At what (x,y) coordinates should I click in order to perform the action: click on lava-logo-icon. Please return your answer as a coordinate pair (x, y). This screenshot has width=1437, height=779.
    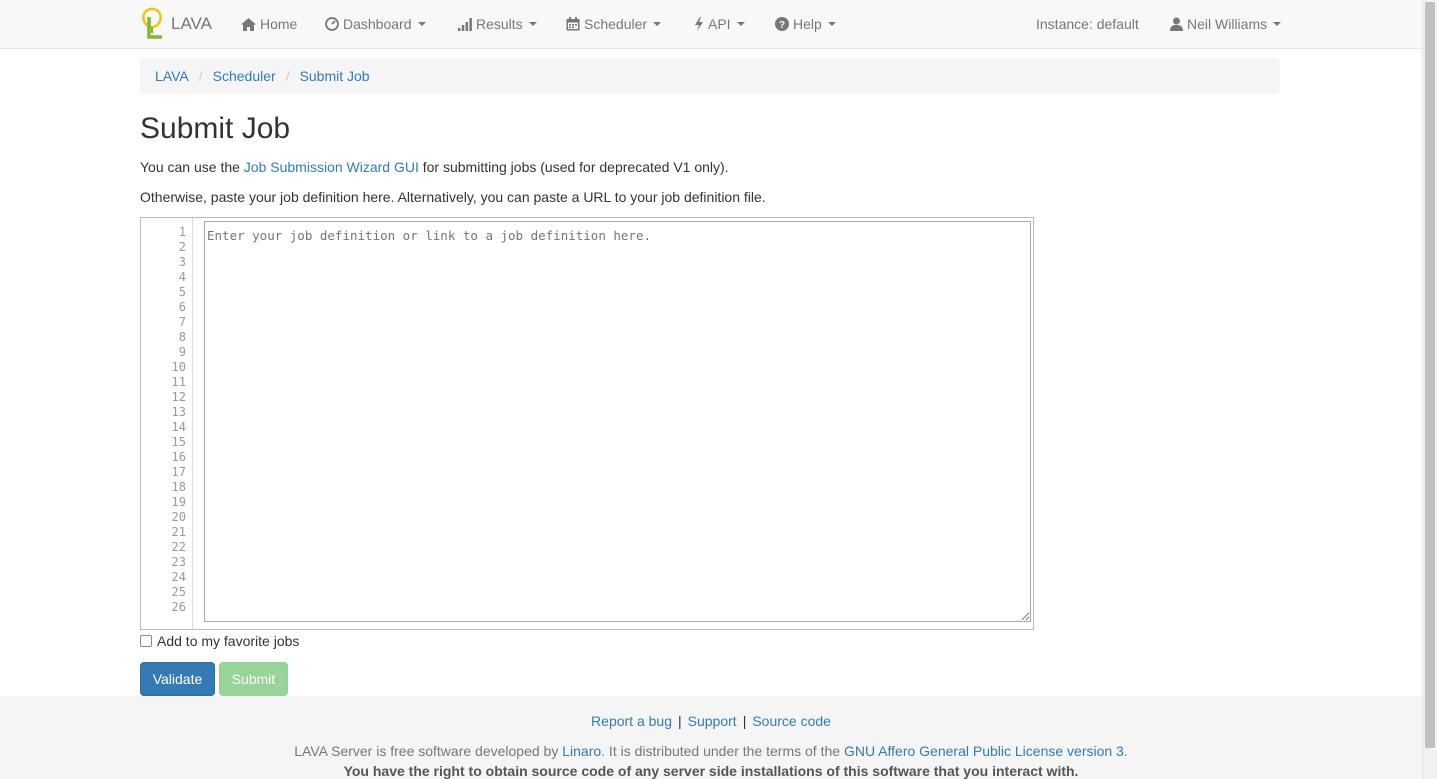
    Looking at the image, I should click on (152, 23).